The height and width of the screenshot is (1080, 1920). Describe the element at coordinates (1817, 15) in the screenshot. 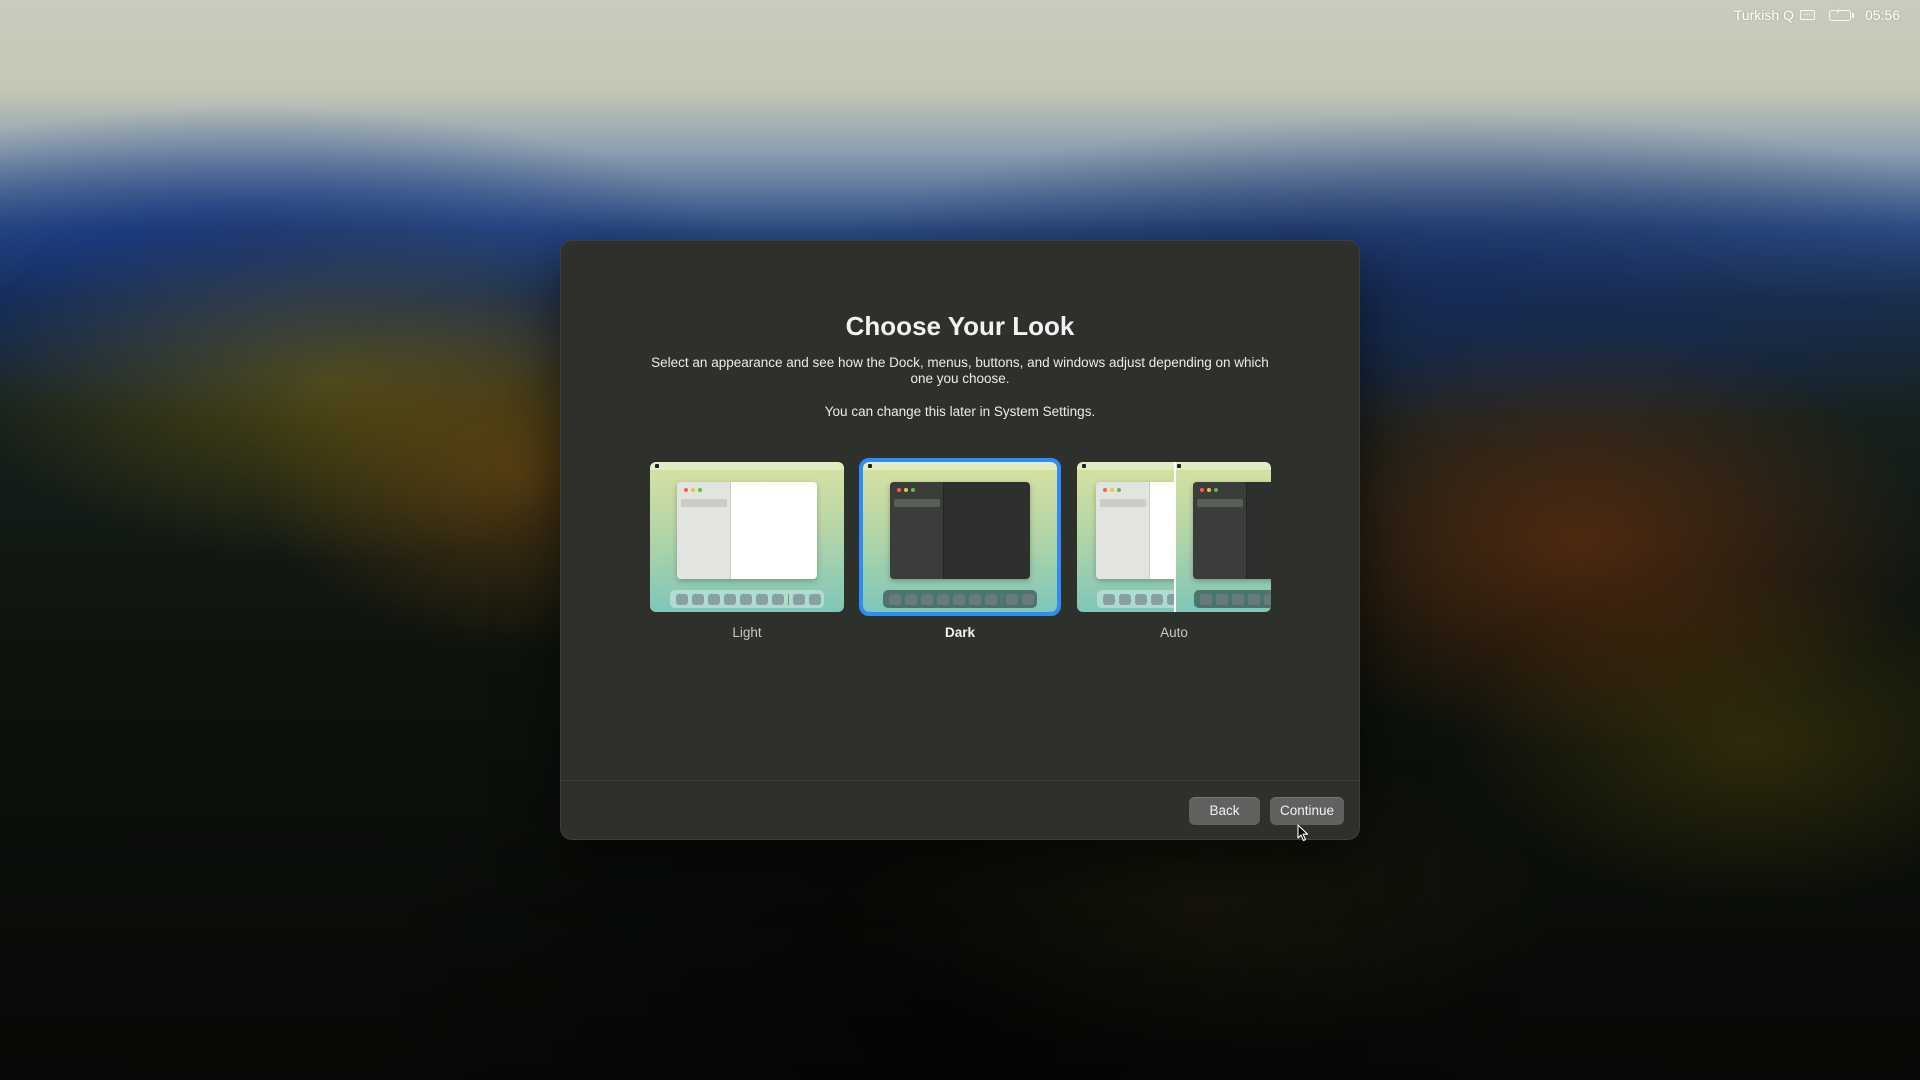

I see `menu-bar-status-area: Turkish Q 05:56` at that location.